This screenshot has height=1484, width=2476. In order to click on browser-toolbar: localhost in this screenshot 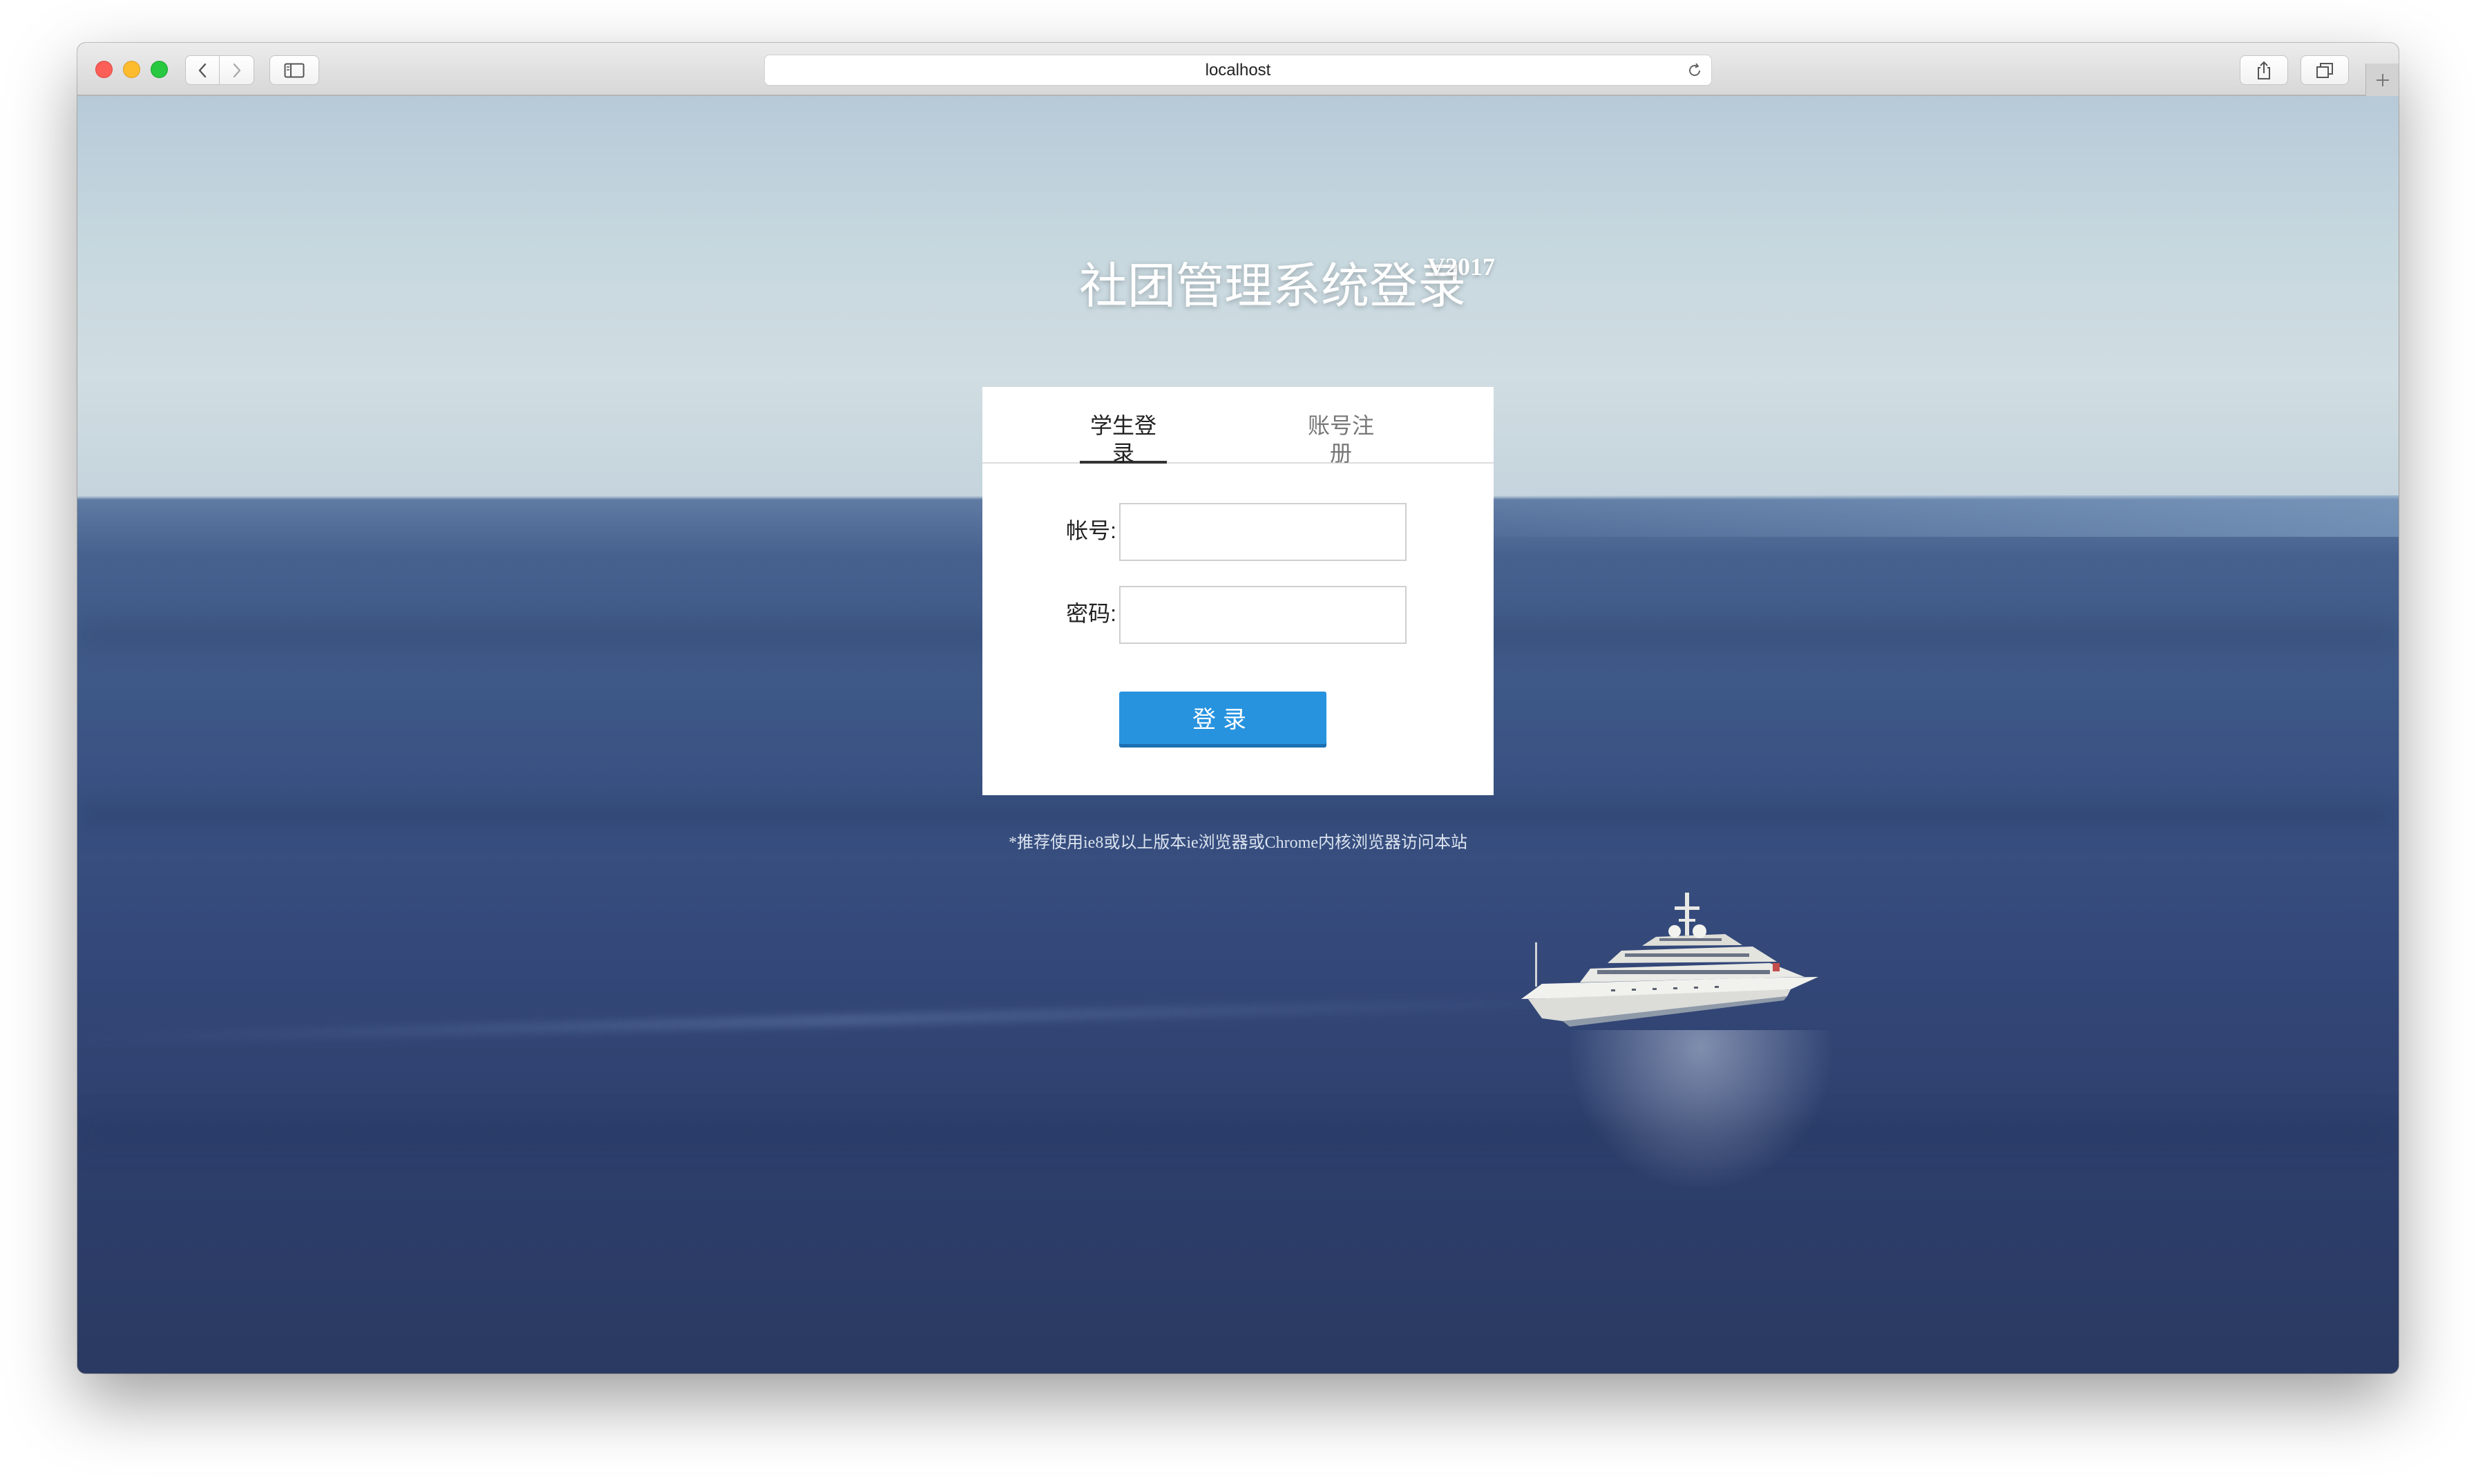, I will do `click(1238, 69)`.